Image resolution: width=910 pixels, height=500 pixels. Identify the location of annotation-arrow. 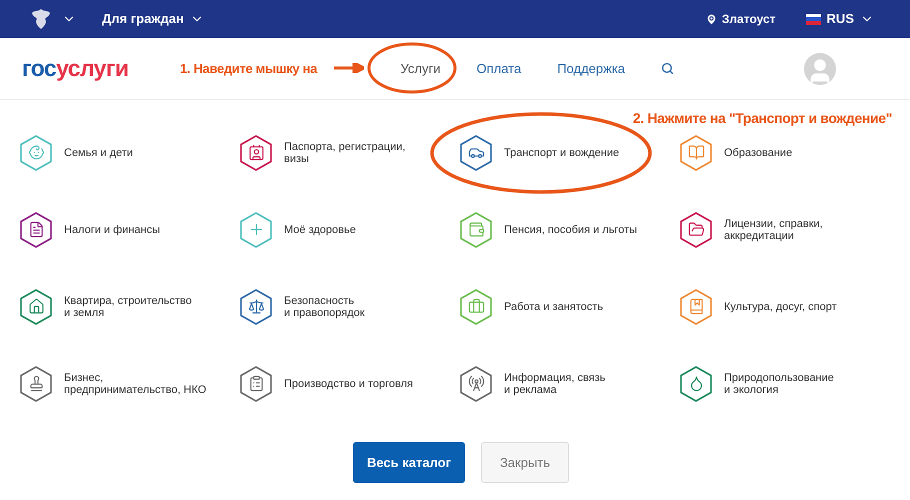
(349, 68).